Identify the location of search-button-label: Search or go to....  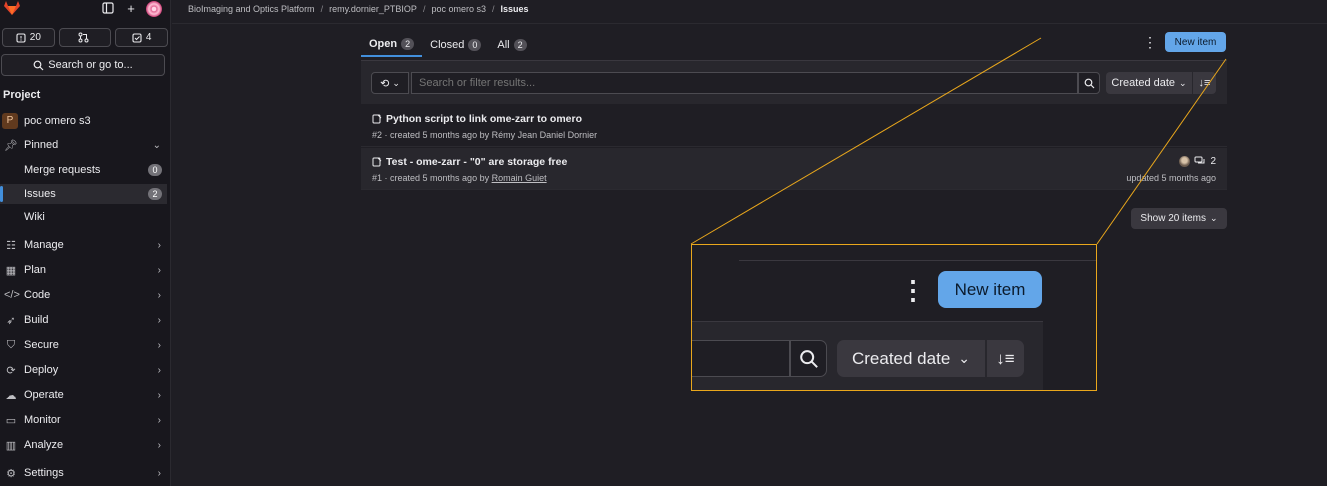
(90, 65).